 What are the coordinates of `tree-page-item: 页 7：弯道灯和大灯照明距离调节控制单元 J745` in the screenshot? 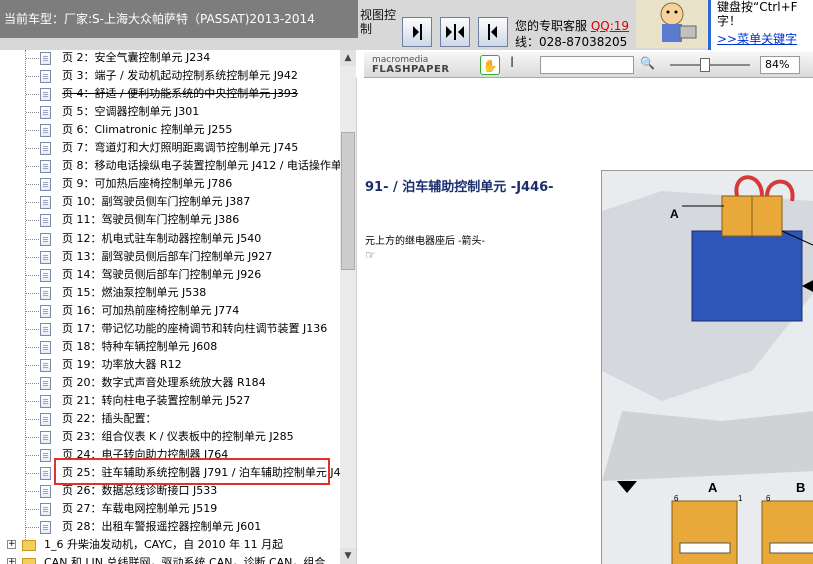 It's located at (170, 148).